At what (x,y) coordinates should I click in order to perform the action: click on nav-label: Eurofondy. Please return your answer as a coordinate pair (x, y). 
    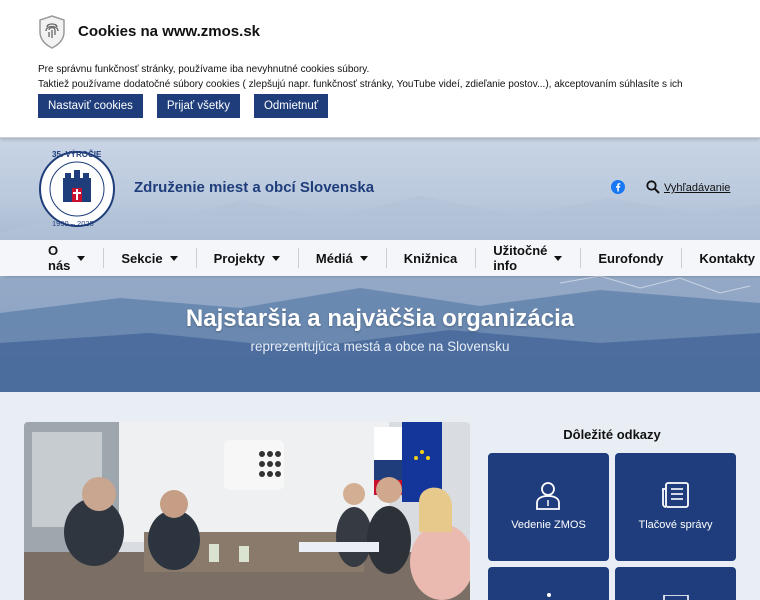
    Looking at the image, I should click on (631, 258).